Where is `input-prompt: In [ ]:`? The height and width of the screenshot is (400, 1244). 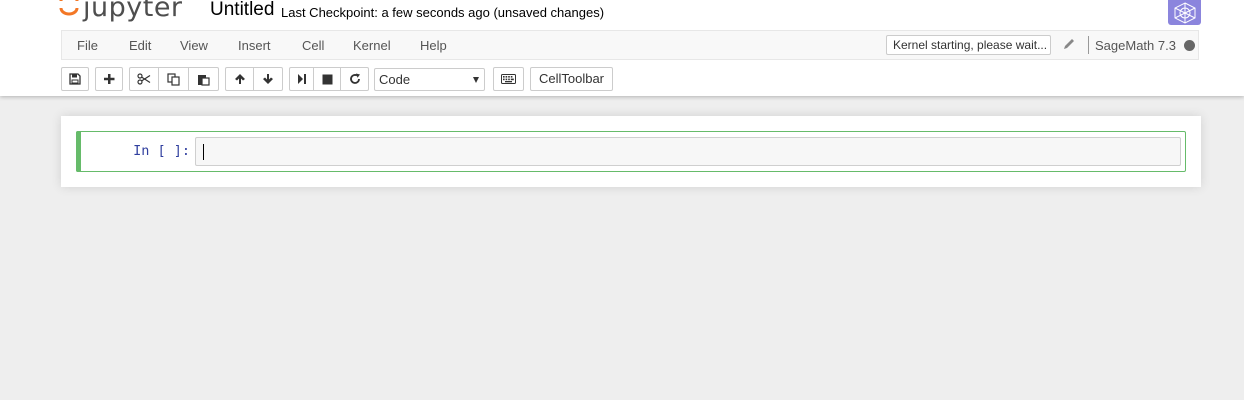
input-prompt: In [ ]: is located at coordinates (161, 151).